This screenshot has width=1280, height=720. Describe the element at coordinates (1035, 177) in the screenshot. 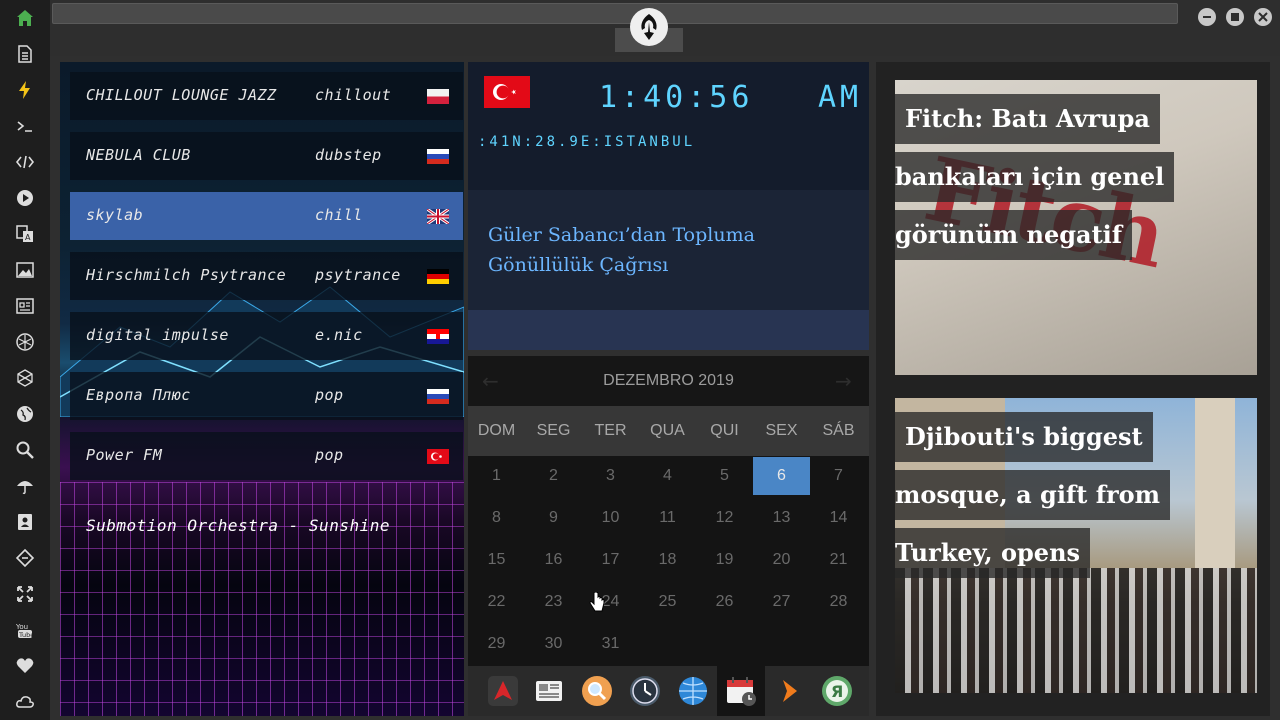

I see `news-card-headline: bankaları için genel` at that location.